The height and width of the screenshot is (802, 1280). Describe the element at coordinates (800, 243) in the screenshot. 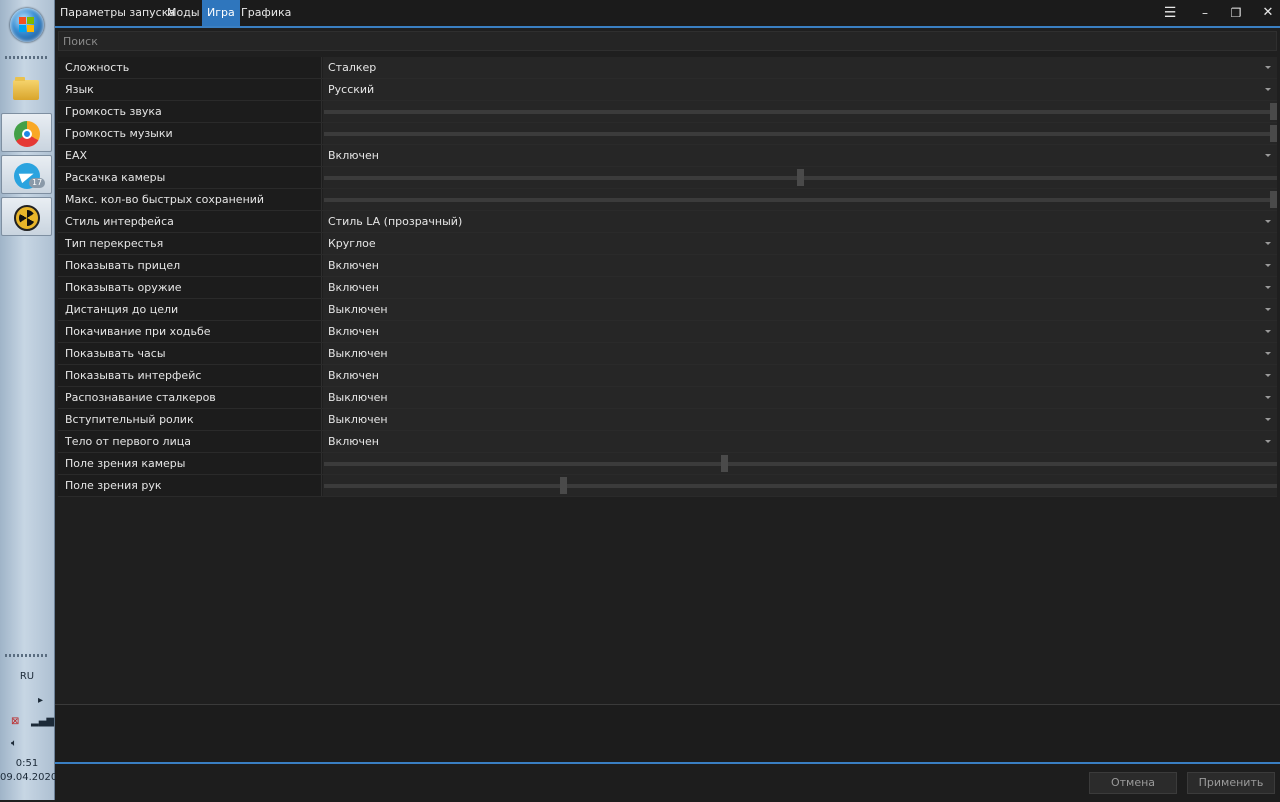

I see `setting-dropdown: Круглое` at that location.